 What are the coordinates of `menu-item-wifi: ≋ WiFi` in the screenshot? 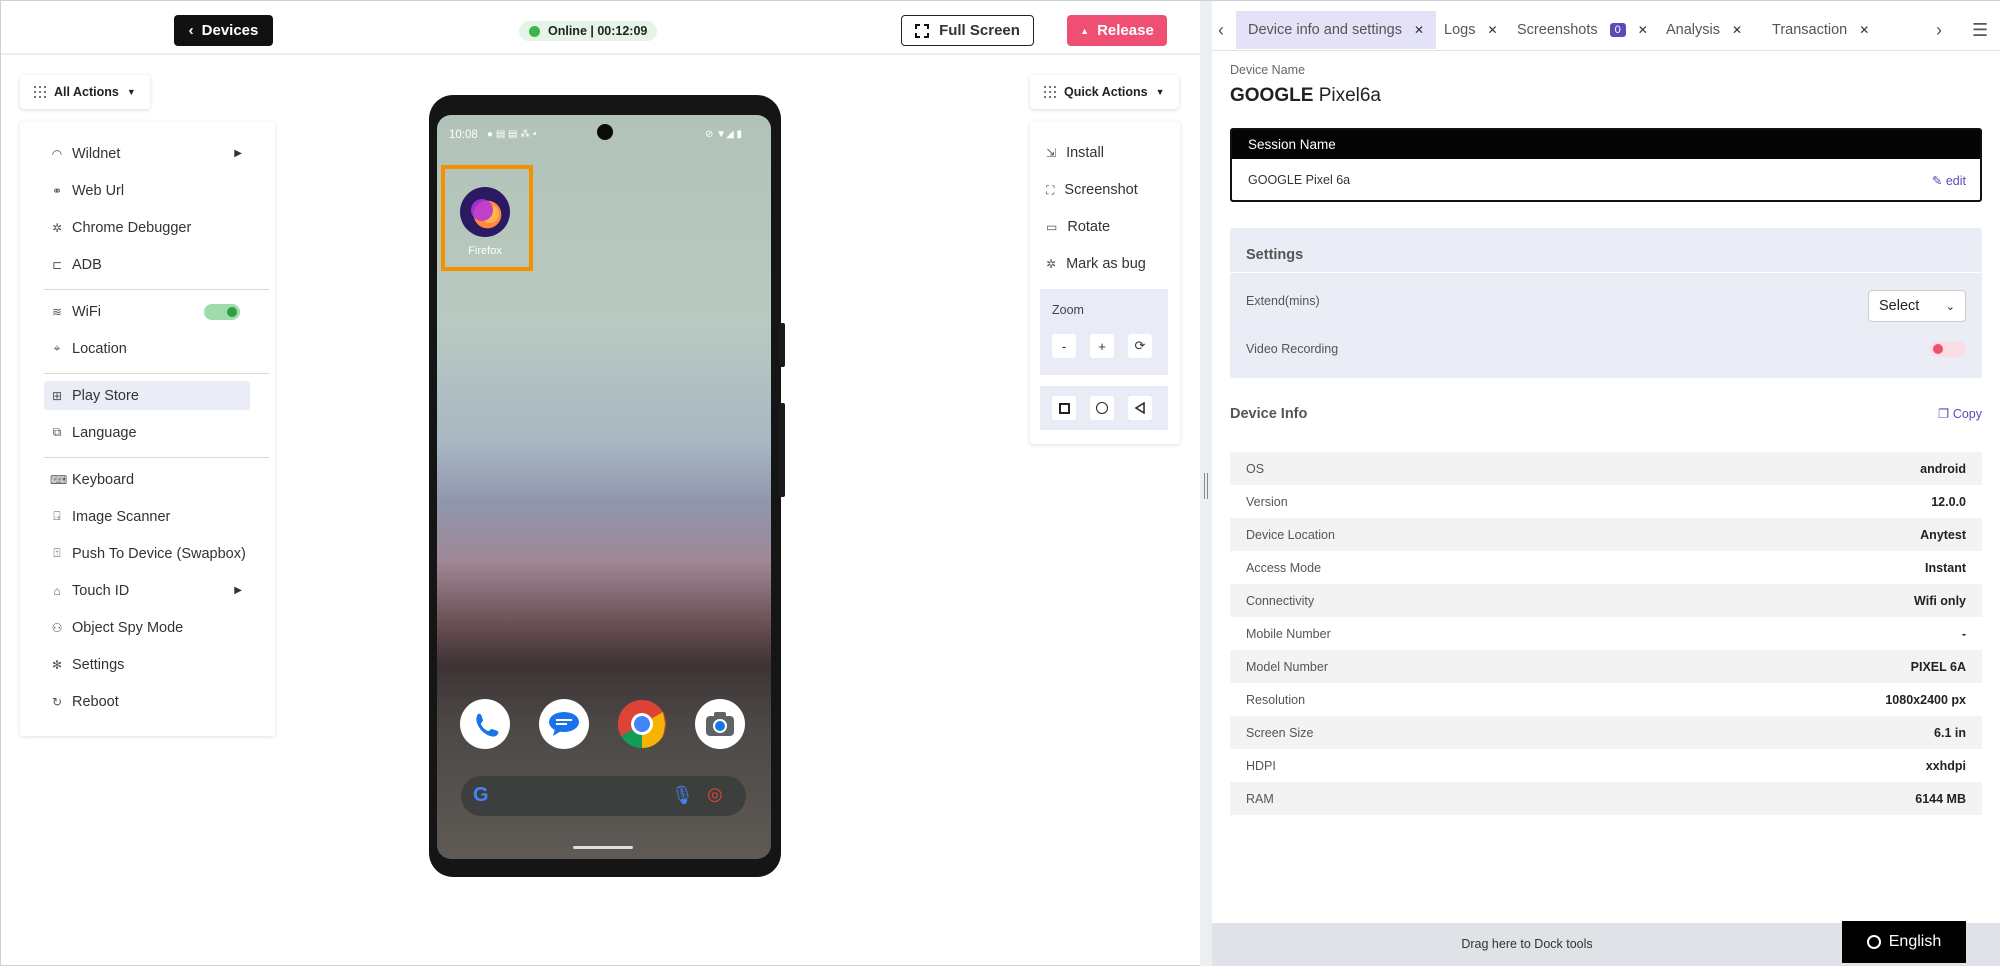 It's located at (147, 311).